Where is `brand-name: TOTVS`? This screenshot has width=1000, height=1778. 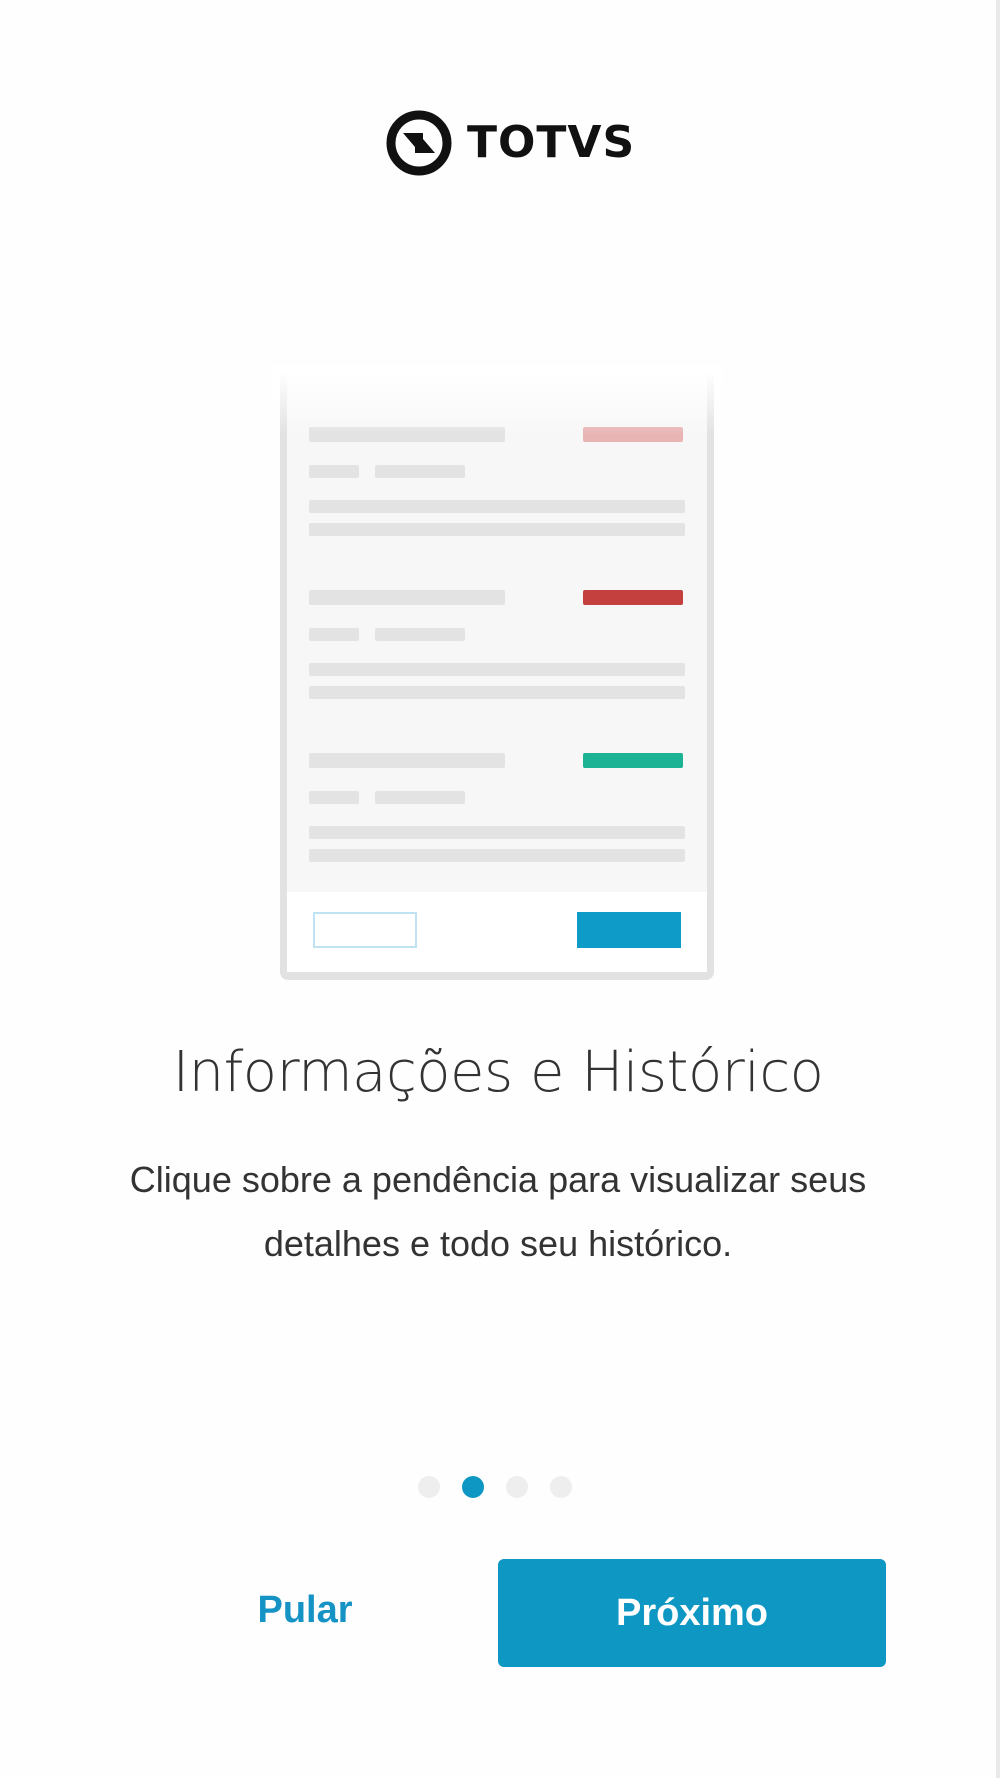
brand-name: TOTVS is located at coordinates (551, 142).